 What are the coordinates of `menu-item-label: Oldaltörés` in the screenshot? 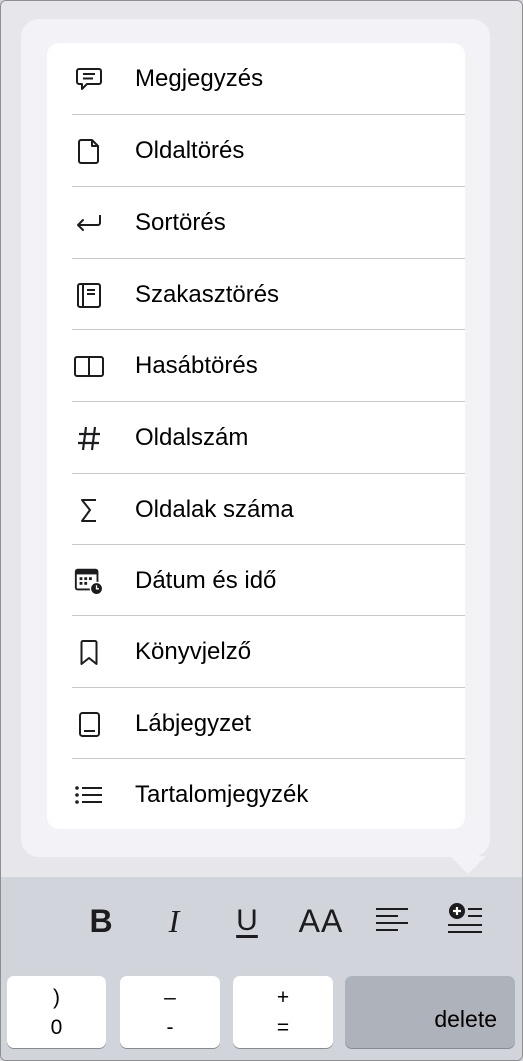 It's located at (190, 150).